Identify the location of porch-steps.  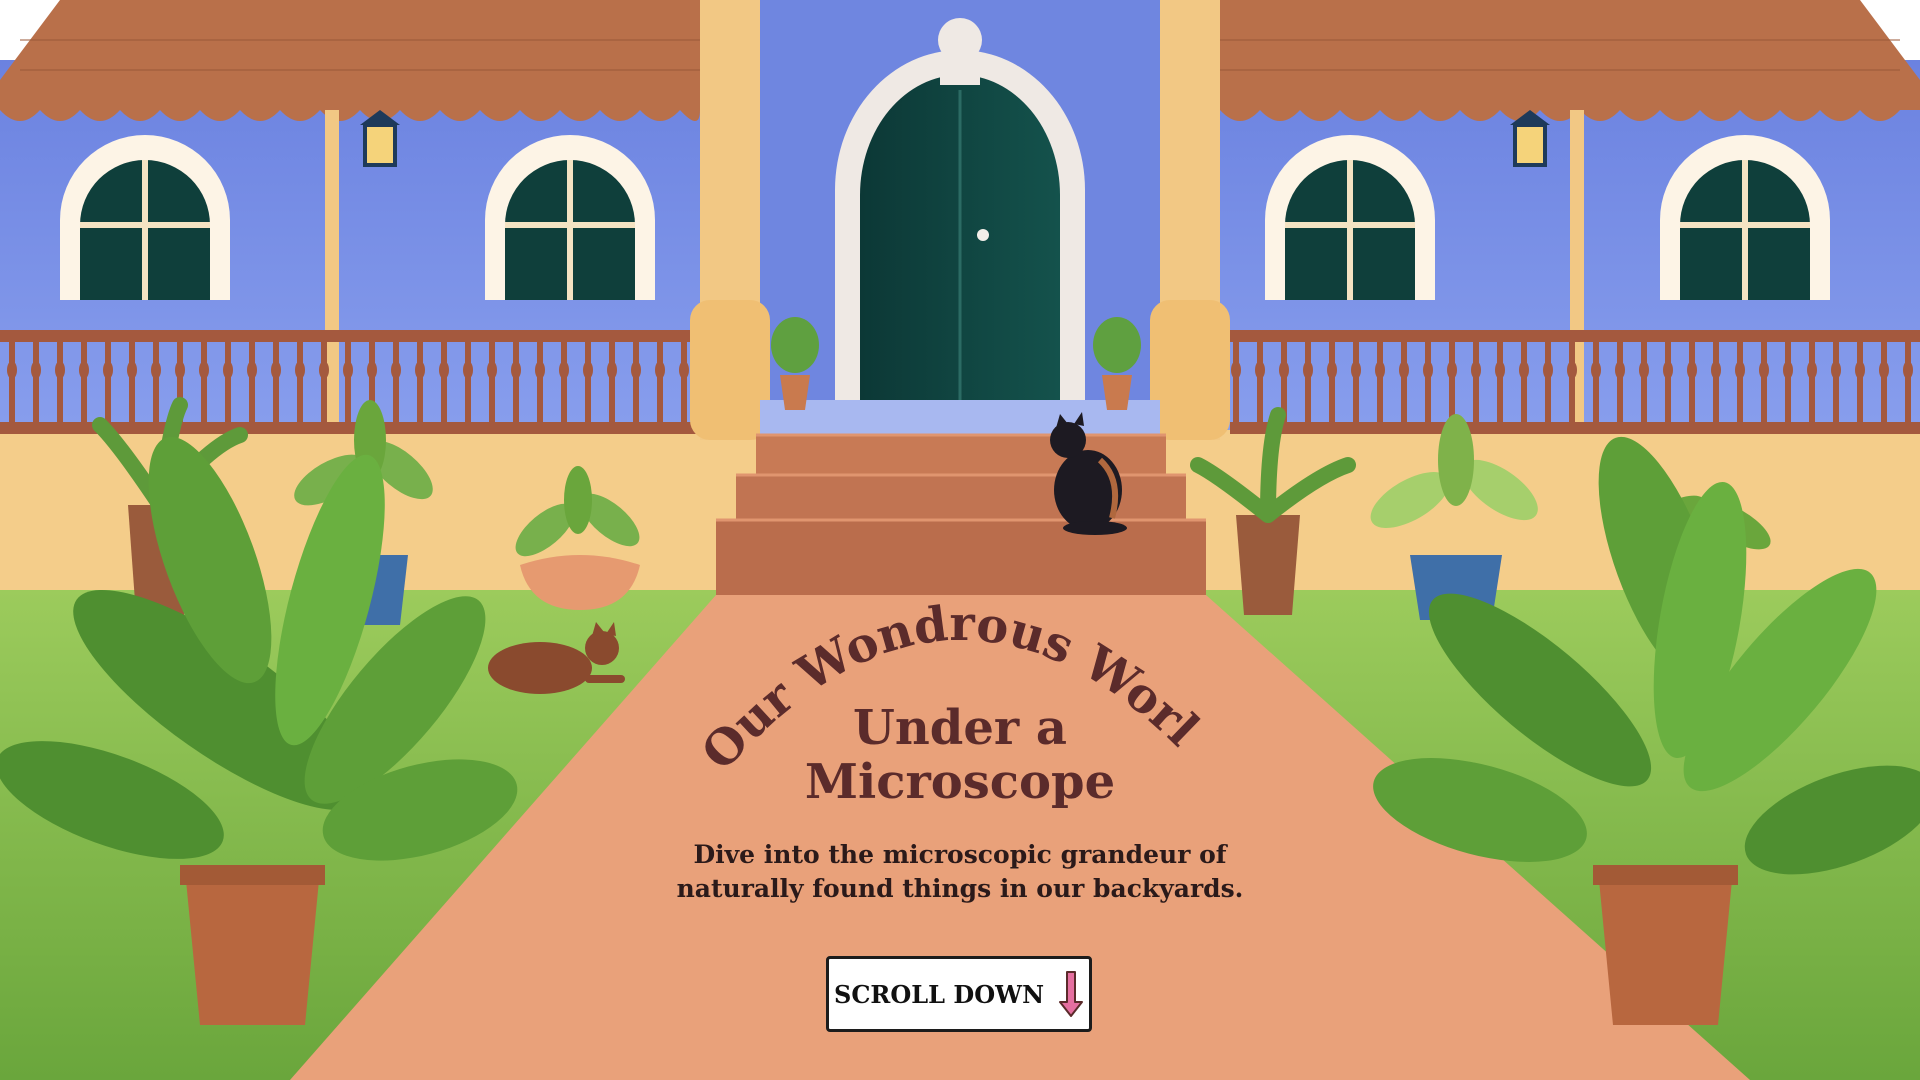
(961, 514).